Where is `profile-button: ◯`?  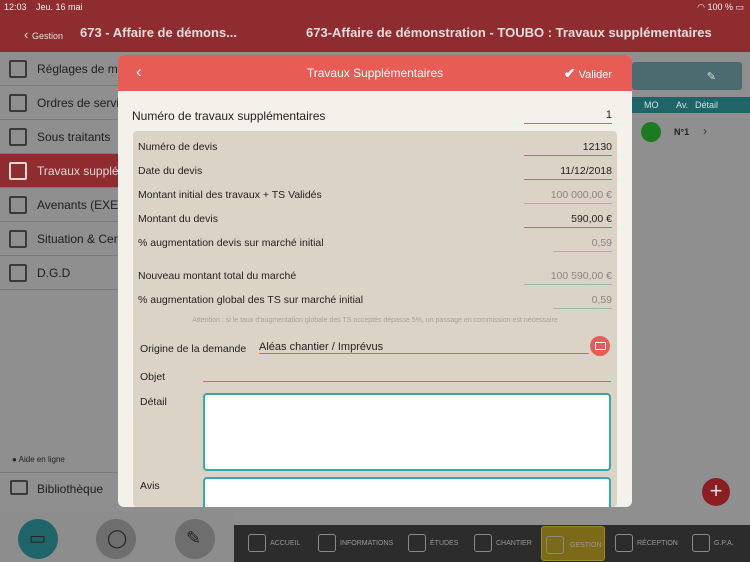
profile-button: ◯ is located at coordinates (116, 539).